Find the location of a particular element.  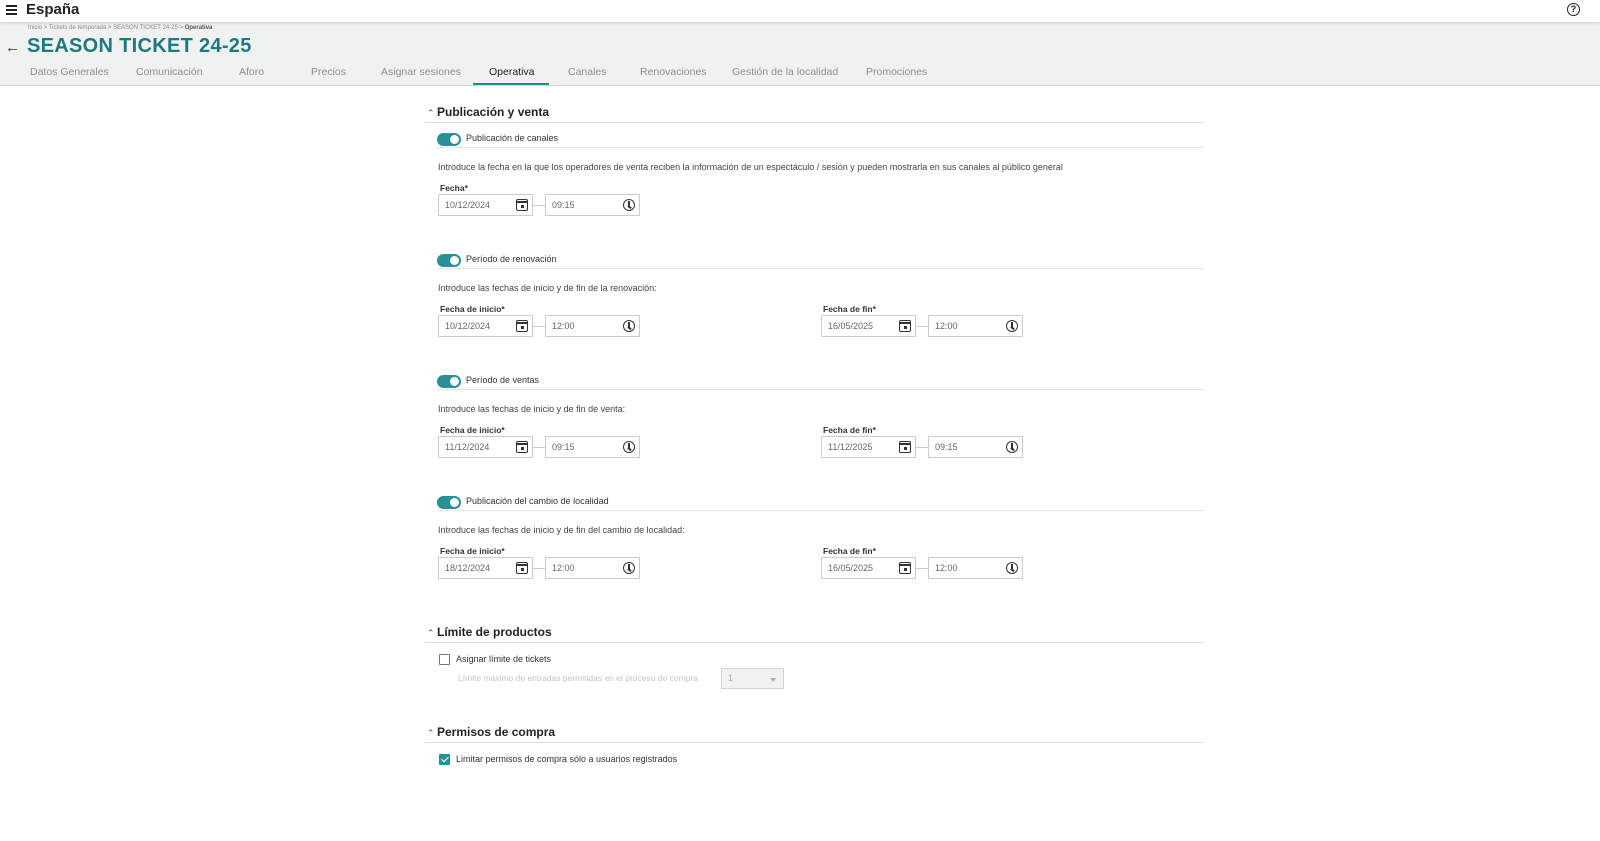

toggle-label: Período de ventas is located at coordinates (503, 380).